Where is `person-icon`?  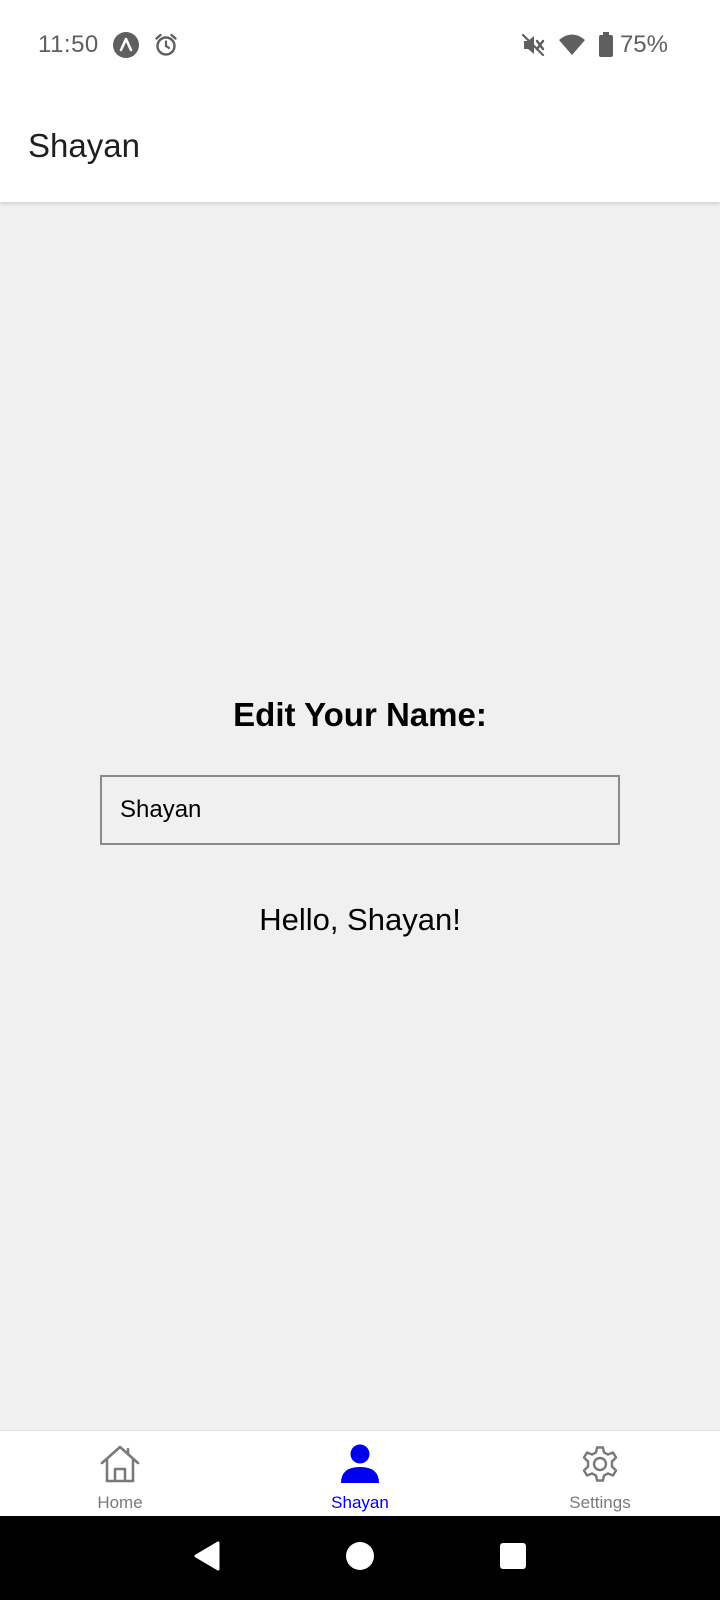 person-icon is located at coordinates (360, 1466).